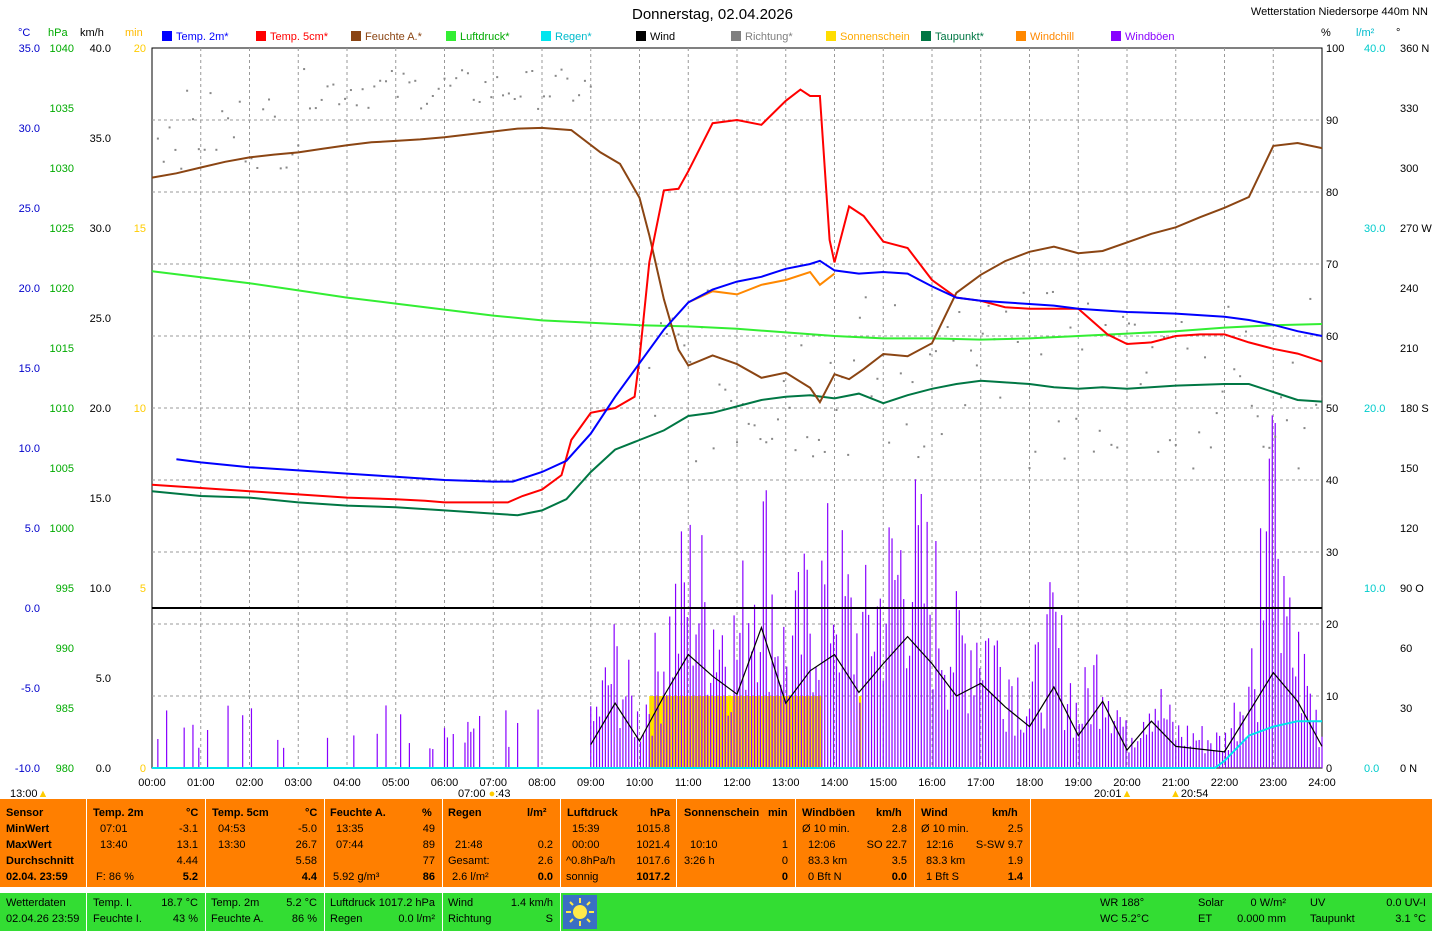 The image size is (1432, 932). I want to click on x-tick-label: 24:00, so click(1322, 783).